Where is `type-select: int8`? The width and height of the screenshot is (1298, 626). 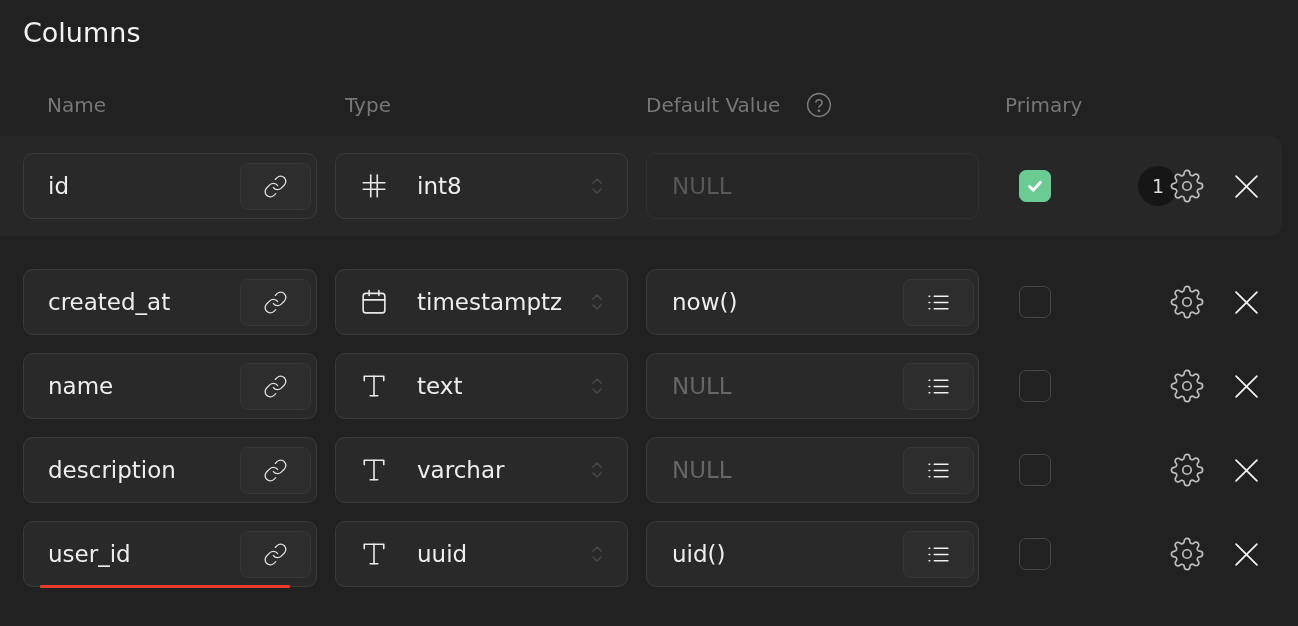 type-select: int8 is located at coordinates (481, 186).